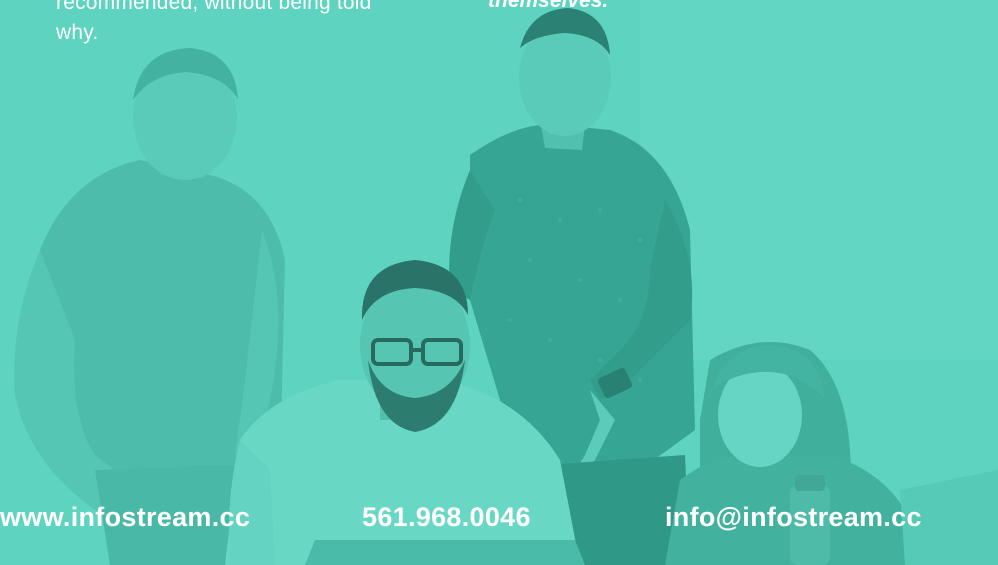 This screenshot has width=998, height=565. Describe the element at coordinates (548, 6) in the screenshot. I see `quote-right-text: themselves.` at that location.